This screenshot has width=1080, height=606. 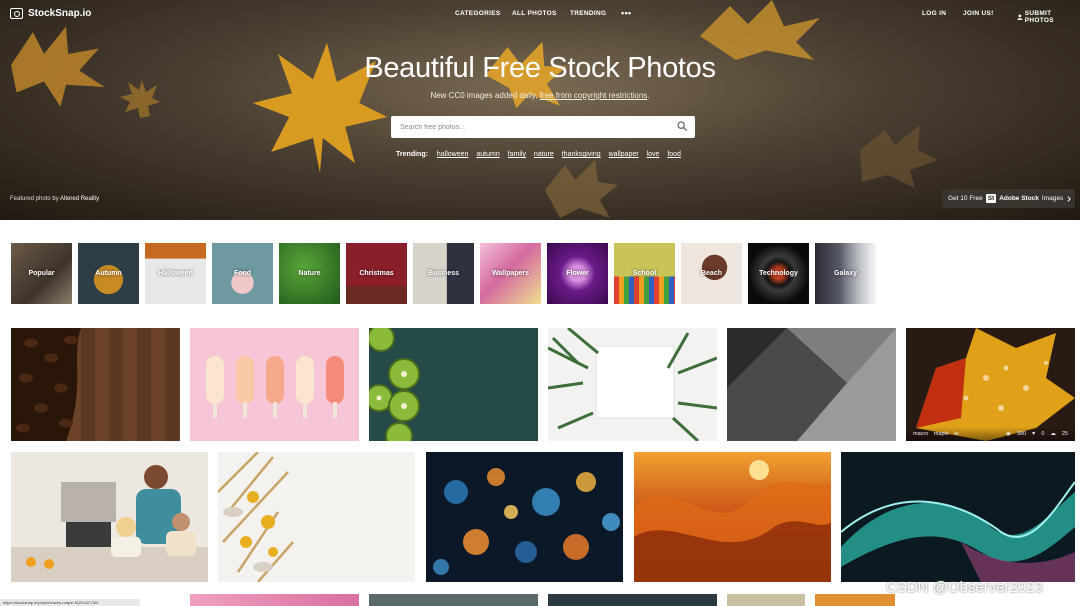 What do you see at coordinates (1069, 198) in the screenshot?
I see `chevron-right-icon` at bounding box center [1069, 198].